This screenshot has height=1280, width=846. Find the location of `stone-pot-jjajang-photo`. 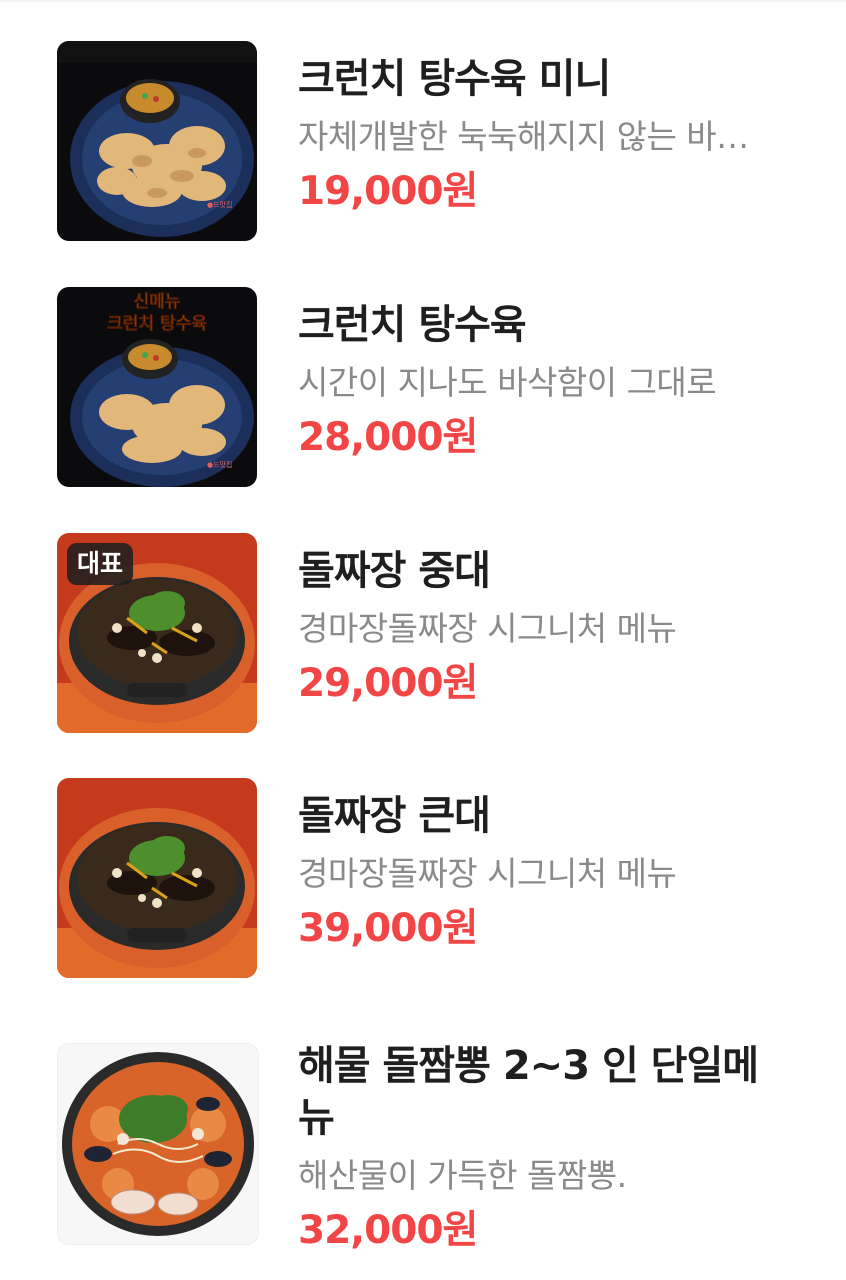

stone-pot-jjajang-photo is located at coordinates (157, 878).